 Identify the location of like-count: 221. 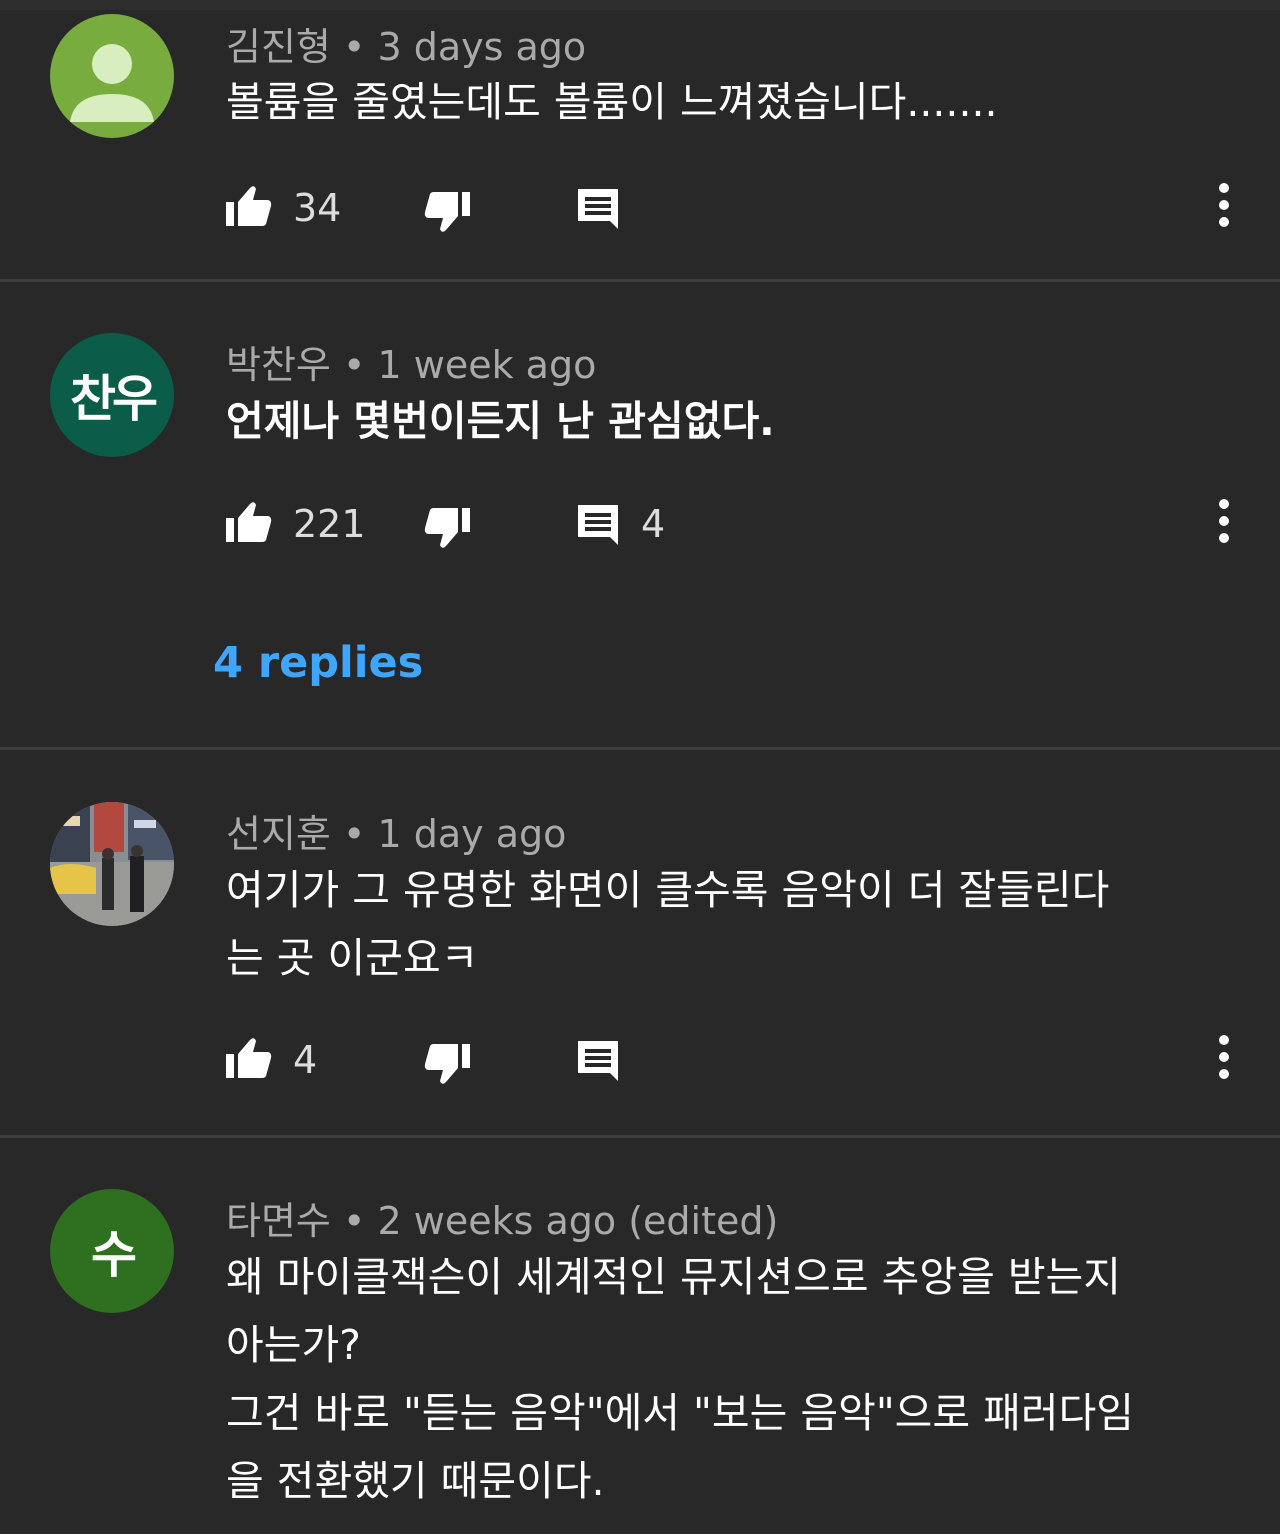
(329, 524).